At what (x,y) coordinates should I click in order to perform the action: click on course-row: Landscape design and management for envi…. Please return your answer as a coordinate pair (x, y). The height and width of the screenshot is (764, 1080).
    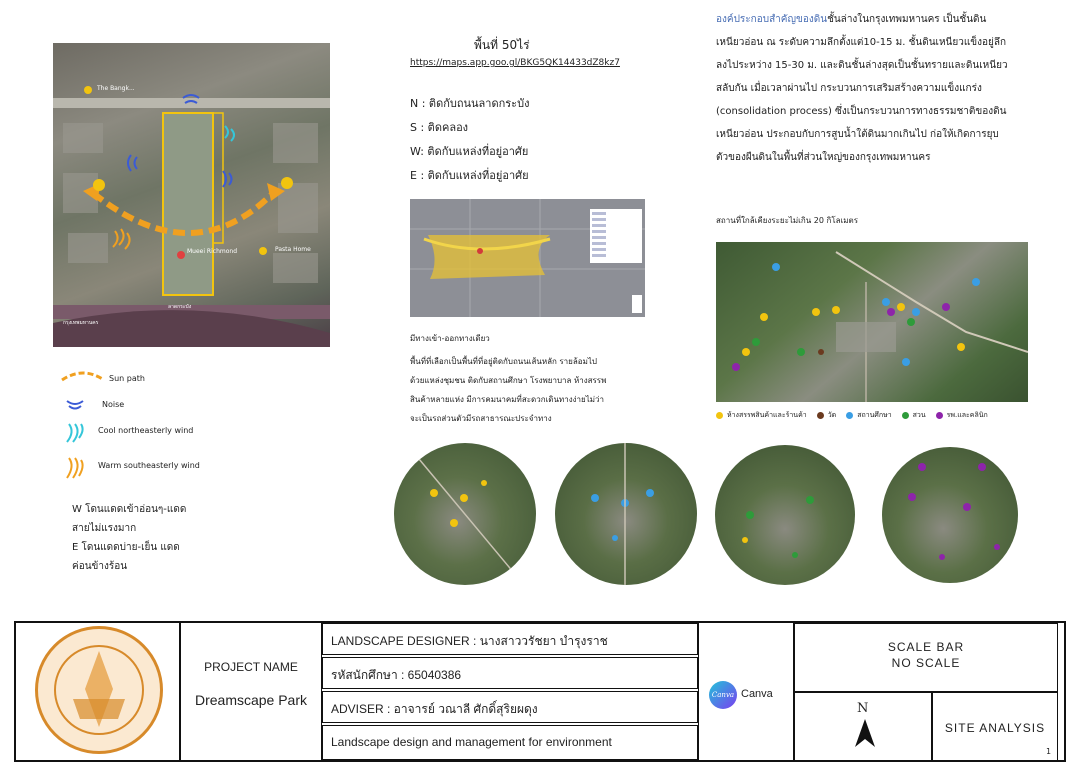
    Looking at the image, I should click on (510, 742).